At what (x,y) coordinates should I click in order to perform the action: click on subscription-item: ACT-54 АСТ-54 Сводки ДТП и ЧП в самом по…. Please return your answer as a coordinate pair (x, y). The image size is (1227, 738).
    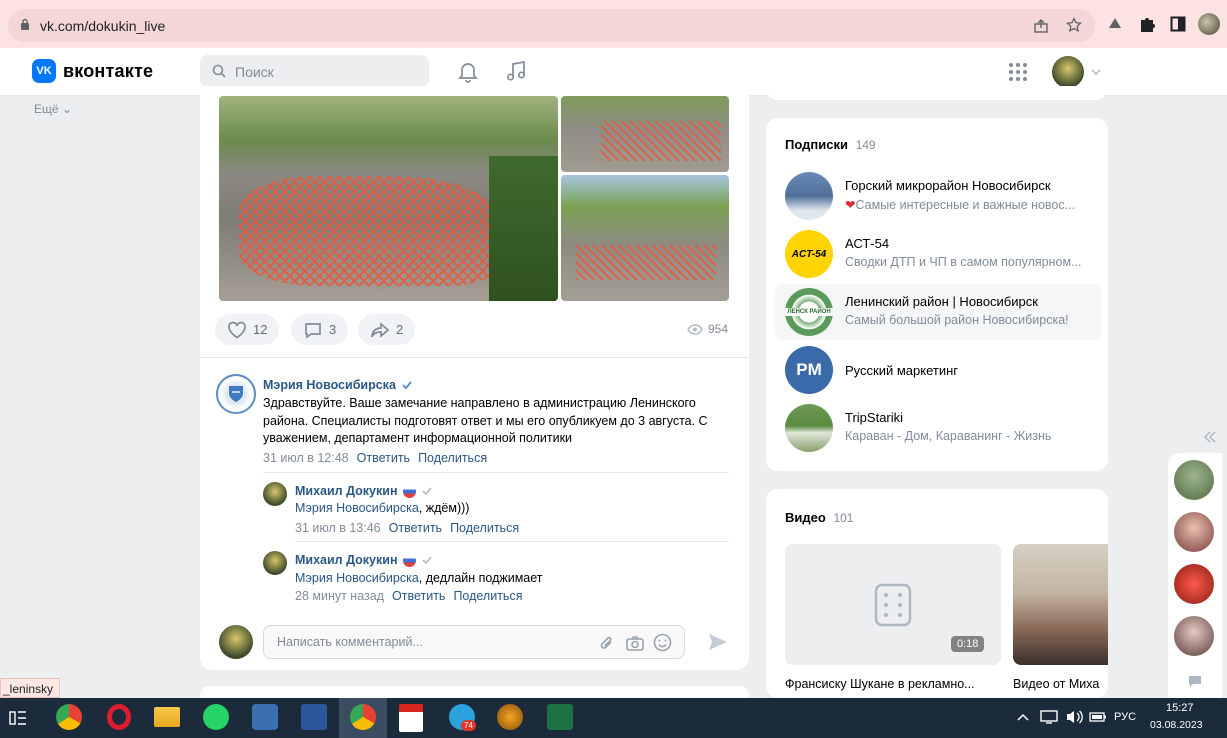
    Looking at the image, I should click on (938, 254).